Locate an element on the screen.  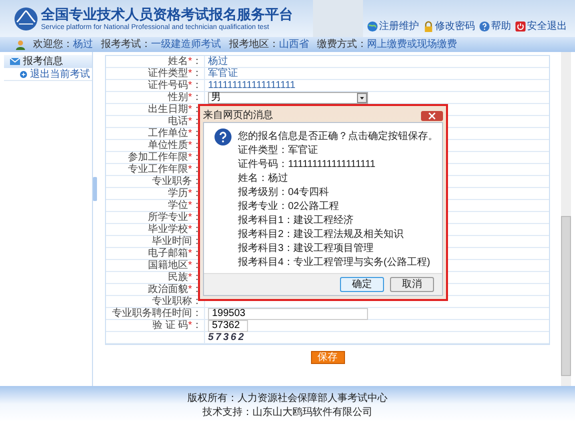
header-link: 帮助 is located at coordinates (495, 26).